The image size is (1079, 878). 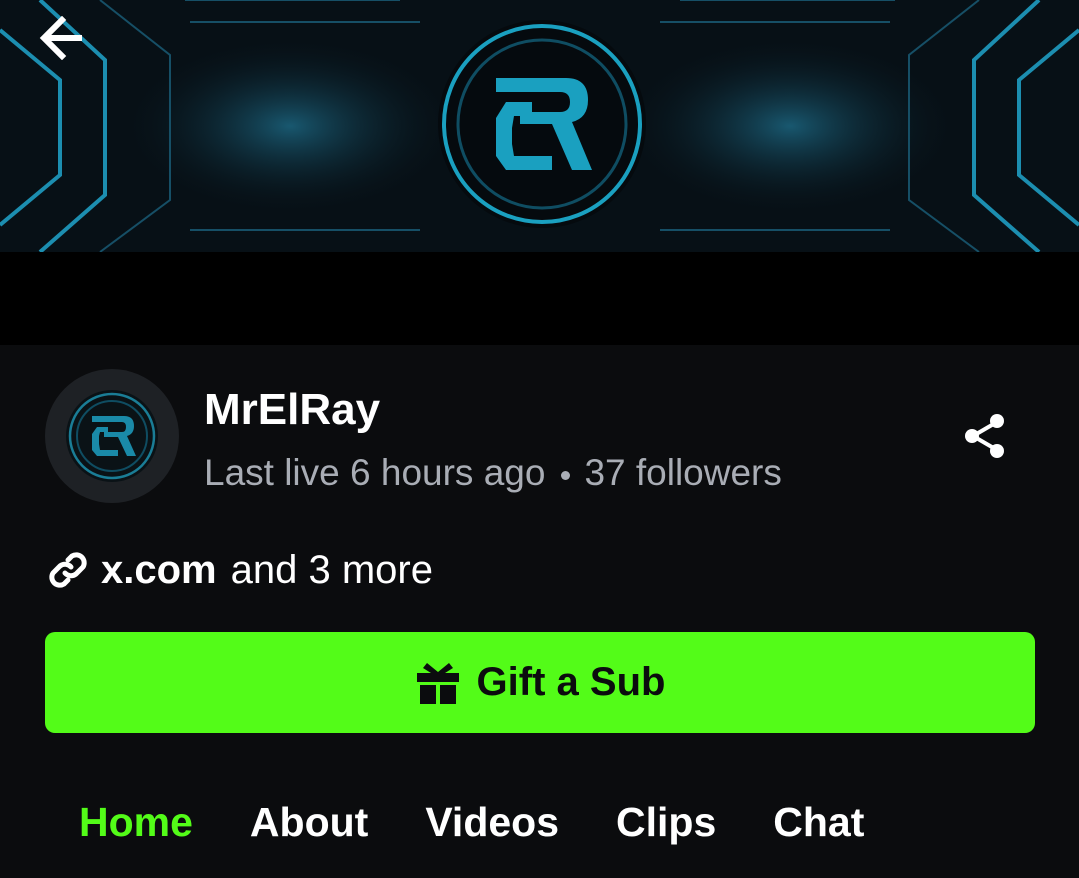 I want to click on channel-links: x.com and 3 more, so click(x=239, y=570).